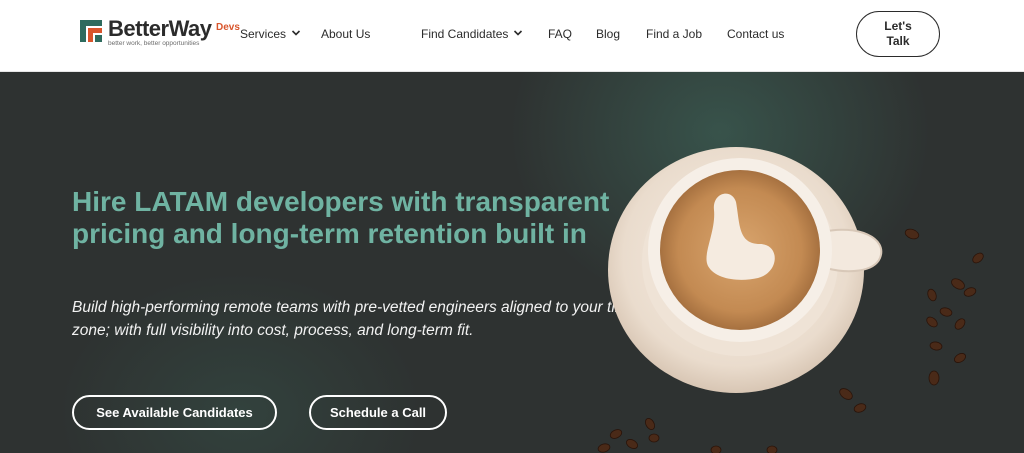  Describe the element at coordinates (755, 34) in the screenshot. I see `nav-contact-us: Contact us` at that location.